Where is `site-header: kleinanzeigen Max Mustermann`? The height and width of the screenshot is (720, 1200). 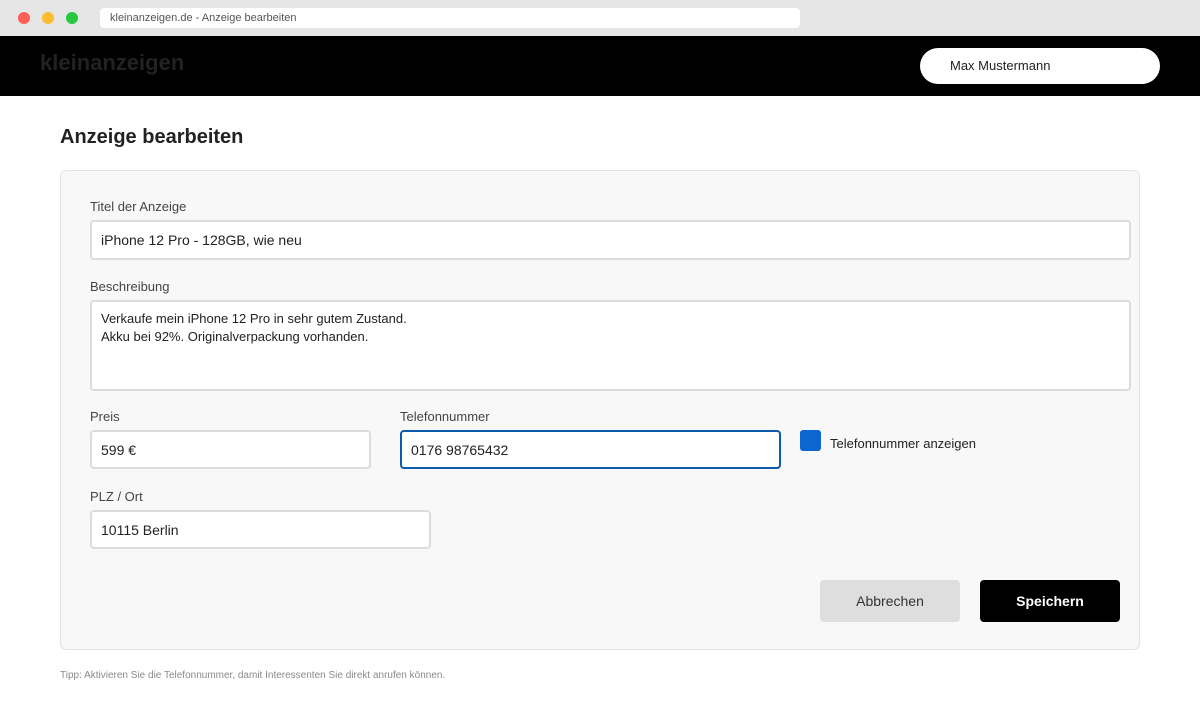 site-header: kleinanzeigen Max Mustermann is located at coordinates (600, 66).